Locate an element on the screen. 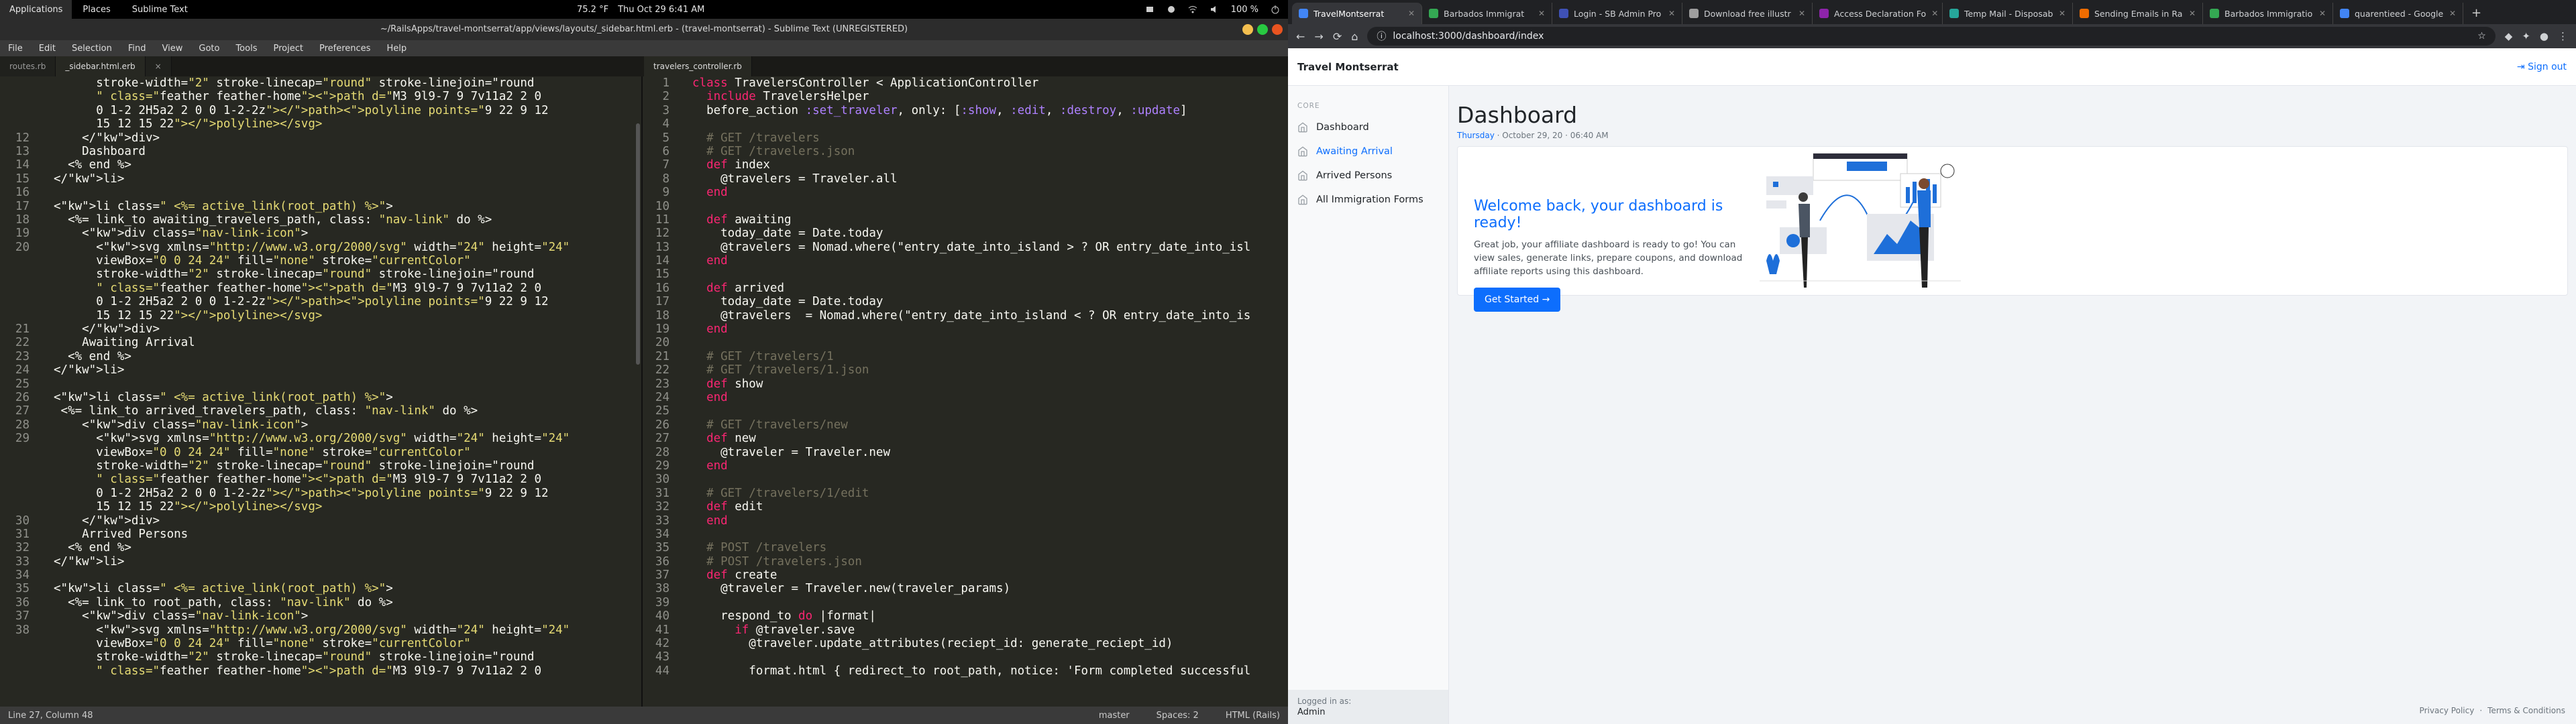 Image resolution: width=2576 pixels, height=724 pixels. code-line: def new is located at coordinates (990, 438).